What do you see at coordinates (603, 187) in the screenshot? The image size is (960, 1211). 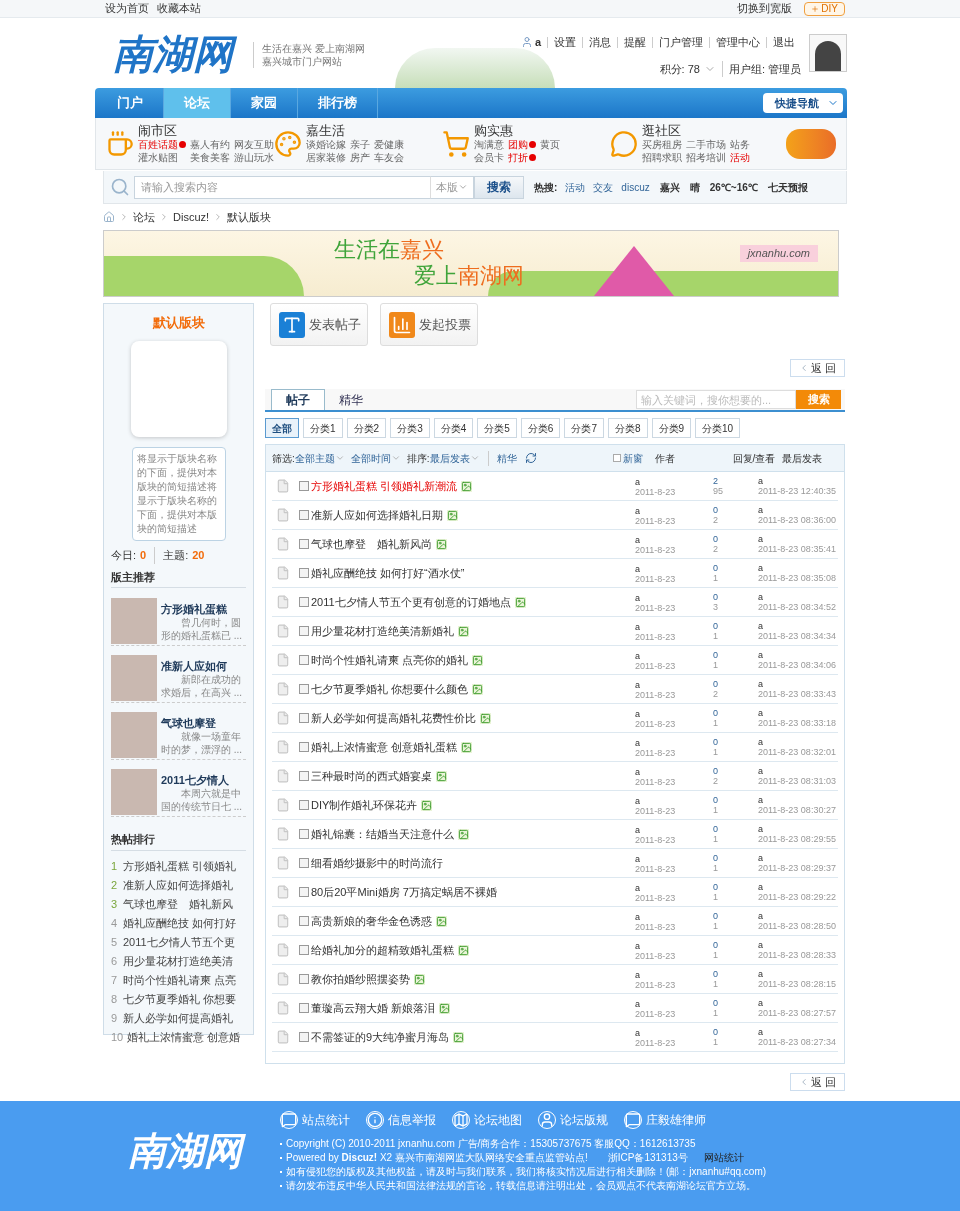 I see `hot-search-link: 交友` at bounding box center [603, 187].